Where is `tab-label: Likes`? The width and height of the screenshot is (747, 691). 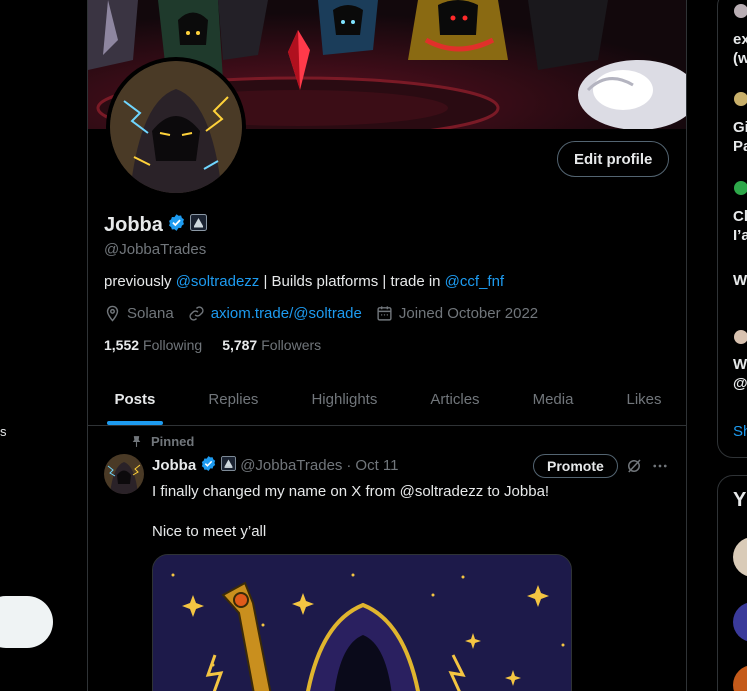 tab-label: Likes is located at coordinates (644, 399).